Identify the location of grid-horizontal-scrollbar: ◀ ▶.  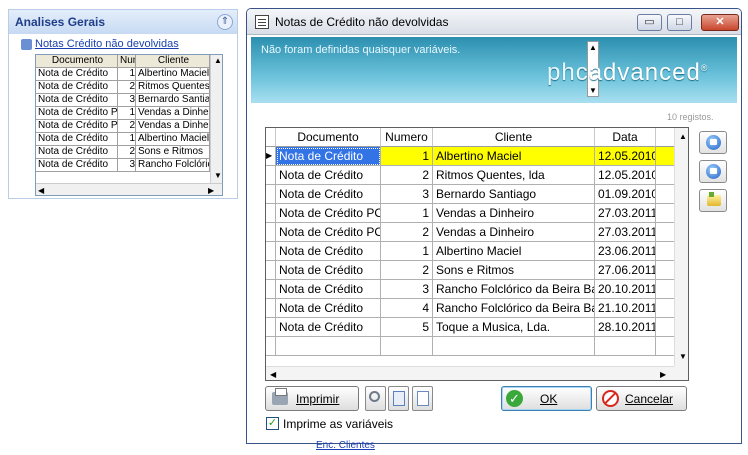
(470, 373).